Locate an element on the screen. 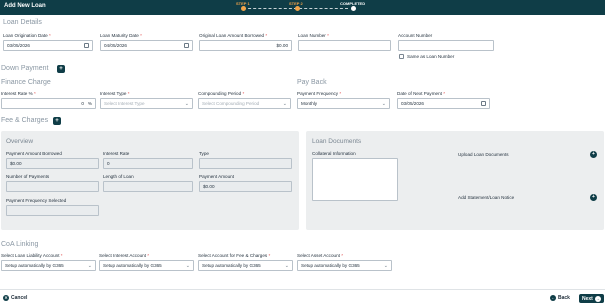 Image resolution: width=605 pixels, height=306 pixels. finance-charge-heading: Finance Charge is located at coordinates (26, 82).